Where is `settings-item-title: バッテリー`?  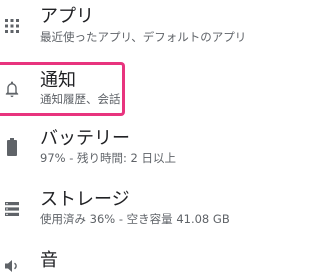 settings-item-title: バッテリー is located at coordinates (85, 138).